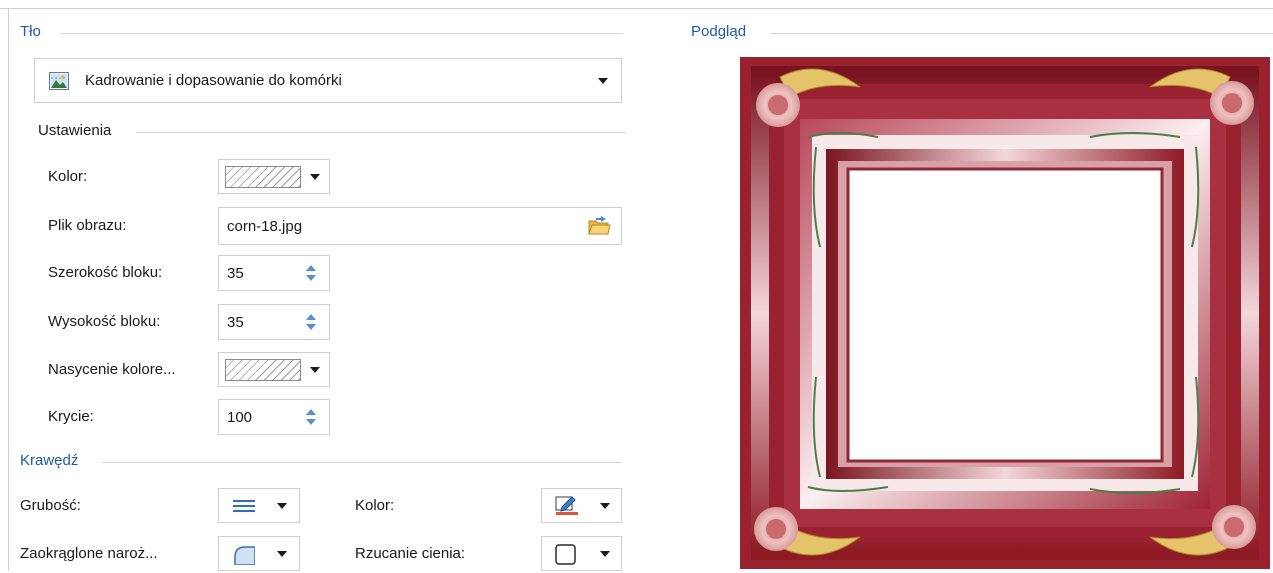 The height and width of the screenshot is (573, 1273). What do you see at coordinates (274, 417) in the screenshot?
I see `opacity-spinner: 100` at bounding box center [274, 417].